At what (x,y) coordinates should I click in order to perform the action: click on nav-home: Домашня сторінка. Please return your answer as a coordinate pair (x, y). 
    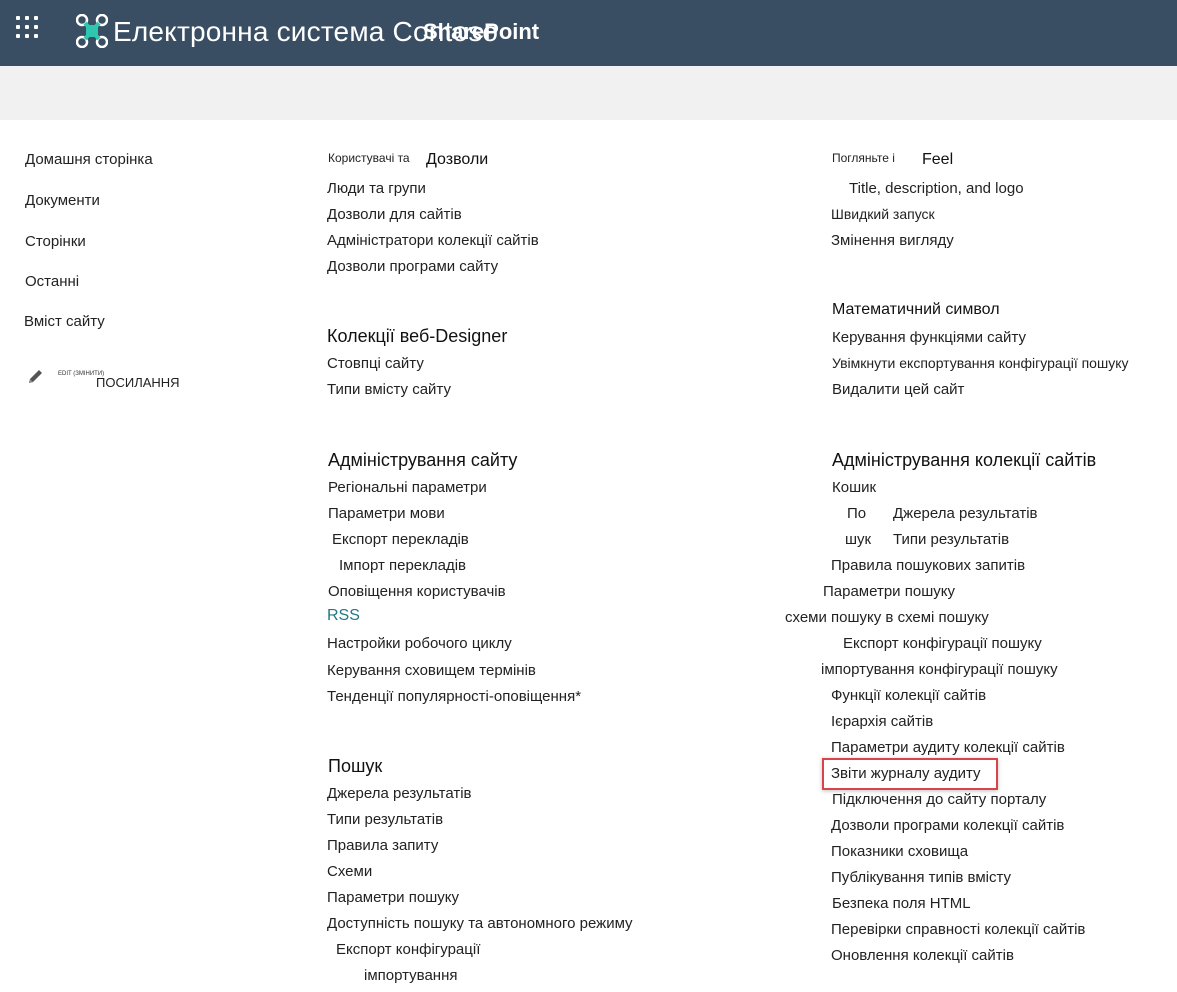
    Looking at the image, I should click on (89, 159).